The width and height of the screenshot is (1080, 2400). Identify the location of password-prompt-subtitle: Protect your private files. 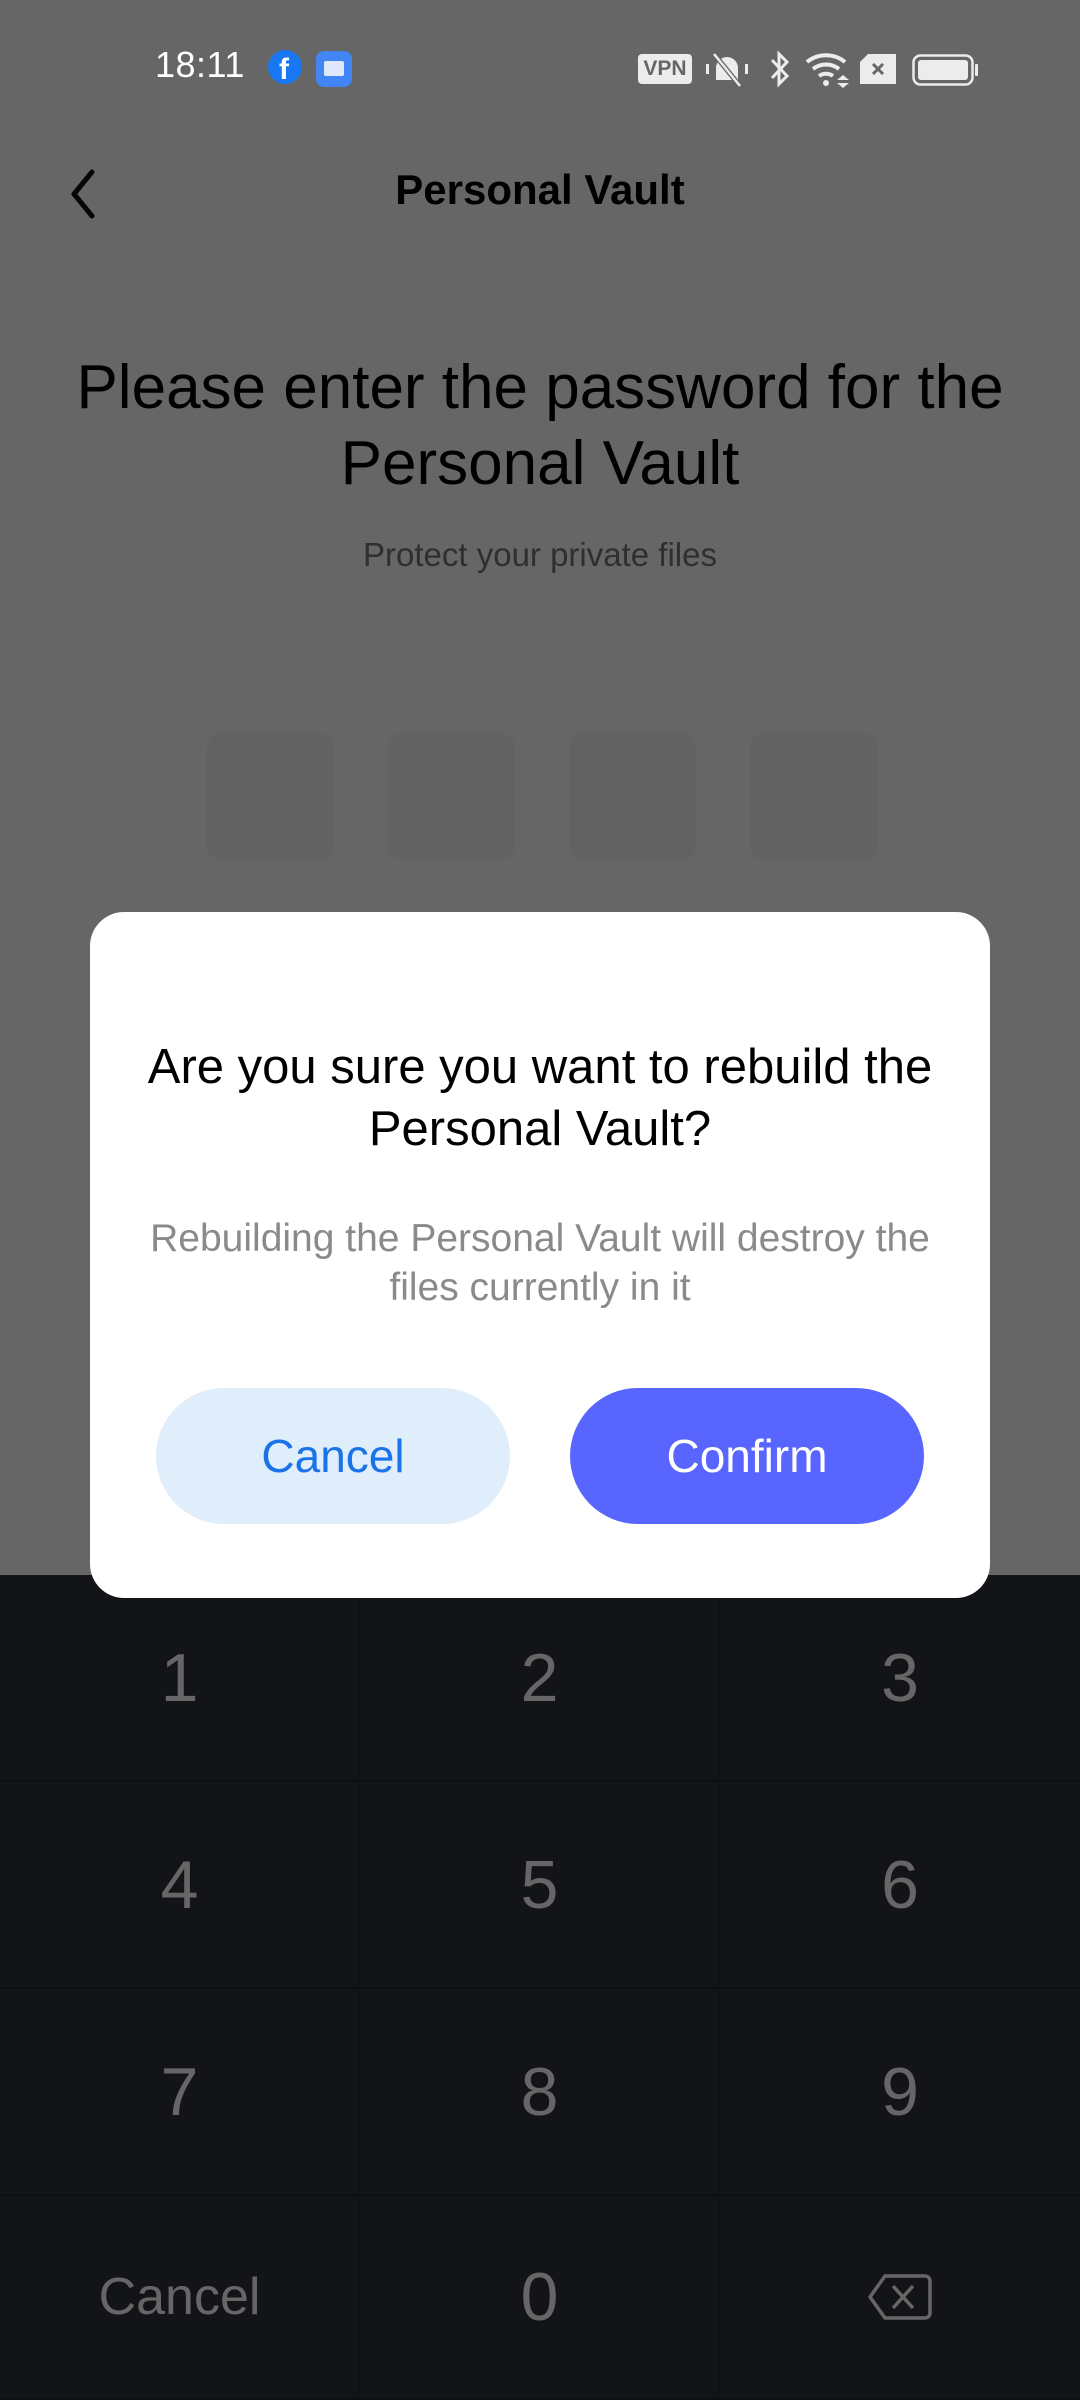
(540, 554).